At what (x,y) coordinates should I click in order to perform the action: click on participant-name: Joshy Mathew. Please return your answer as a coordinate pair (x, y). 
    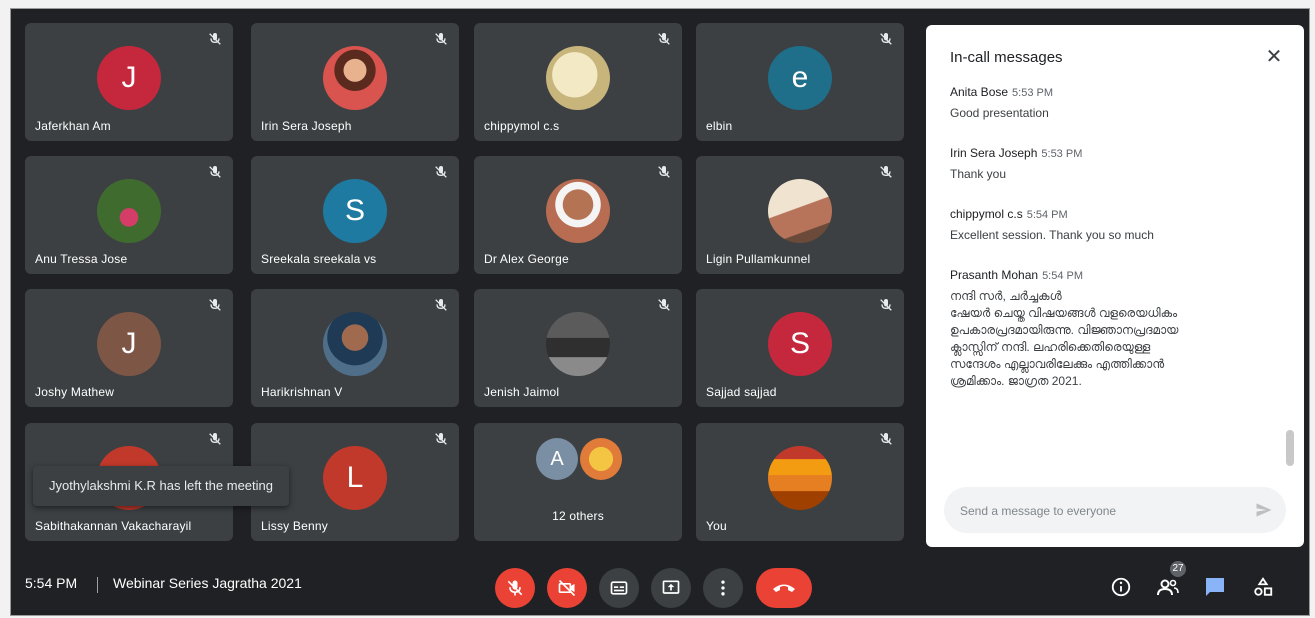
    Looking at the image, I should click on (75, 392).